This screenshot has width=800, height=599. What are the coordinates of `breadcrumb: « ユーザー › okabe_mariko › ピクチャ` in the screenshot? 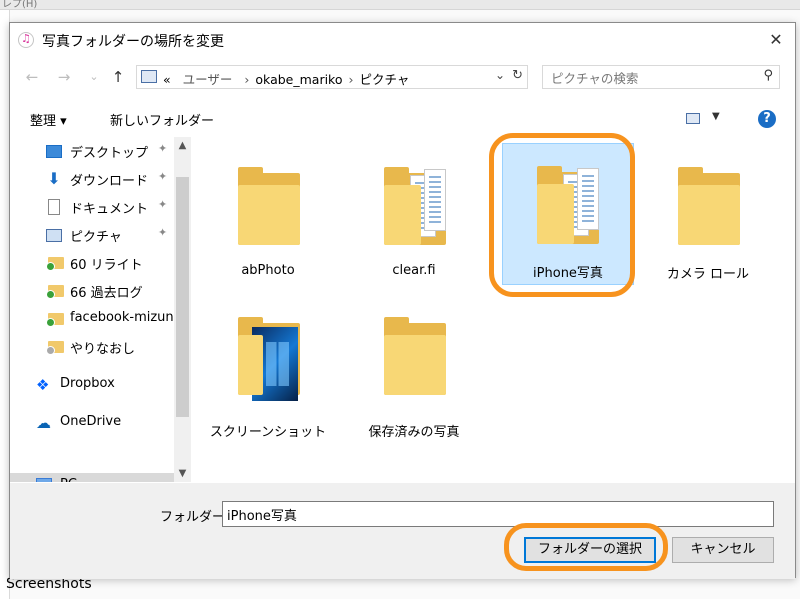 It's located at (286, 78).